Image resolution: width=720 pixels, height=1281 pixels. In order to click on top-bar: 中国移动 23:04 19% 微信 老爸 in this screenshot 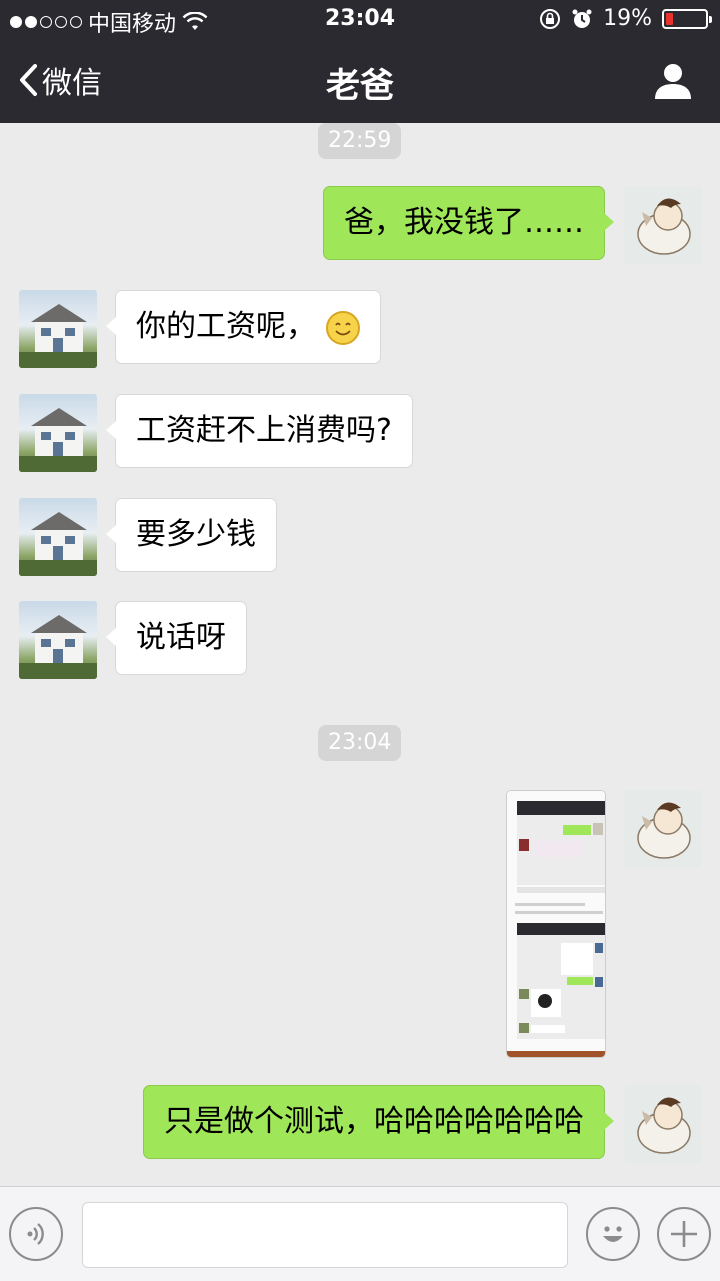, I will do `click(360, 61)`.